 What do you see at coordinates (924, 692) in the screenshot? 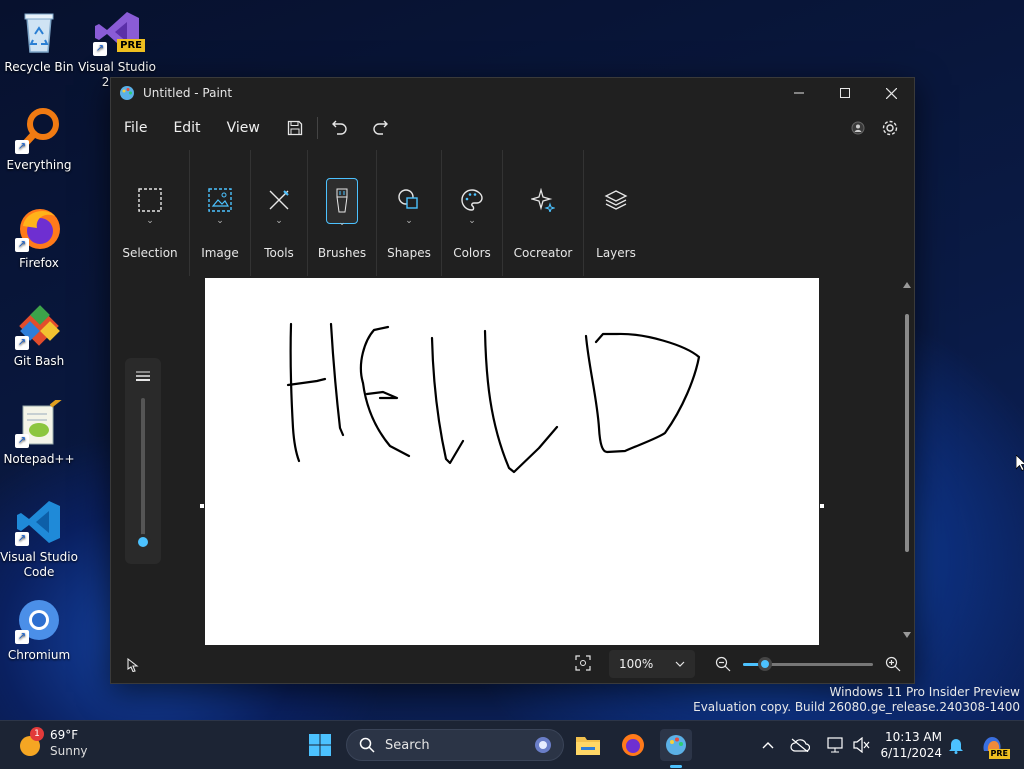
I see `watermark-edition: Windows 11 Pro Insider Preview` at bounding box center [924, 692].